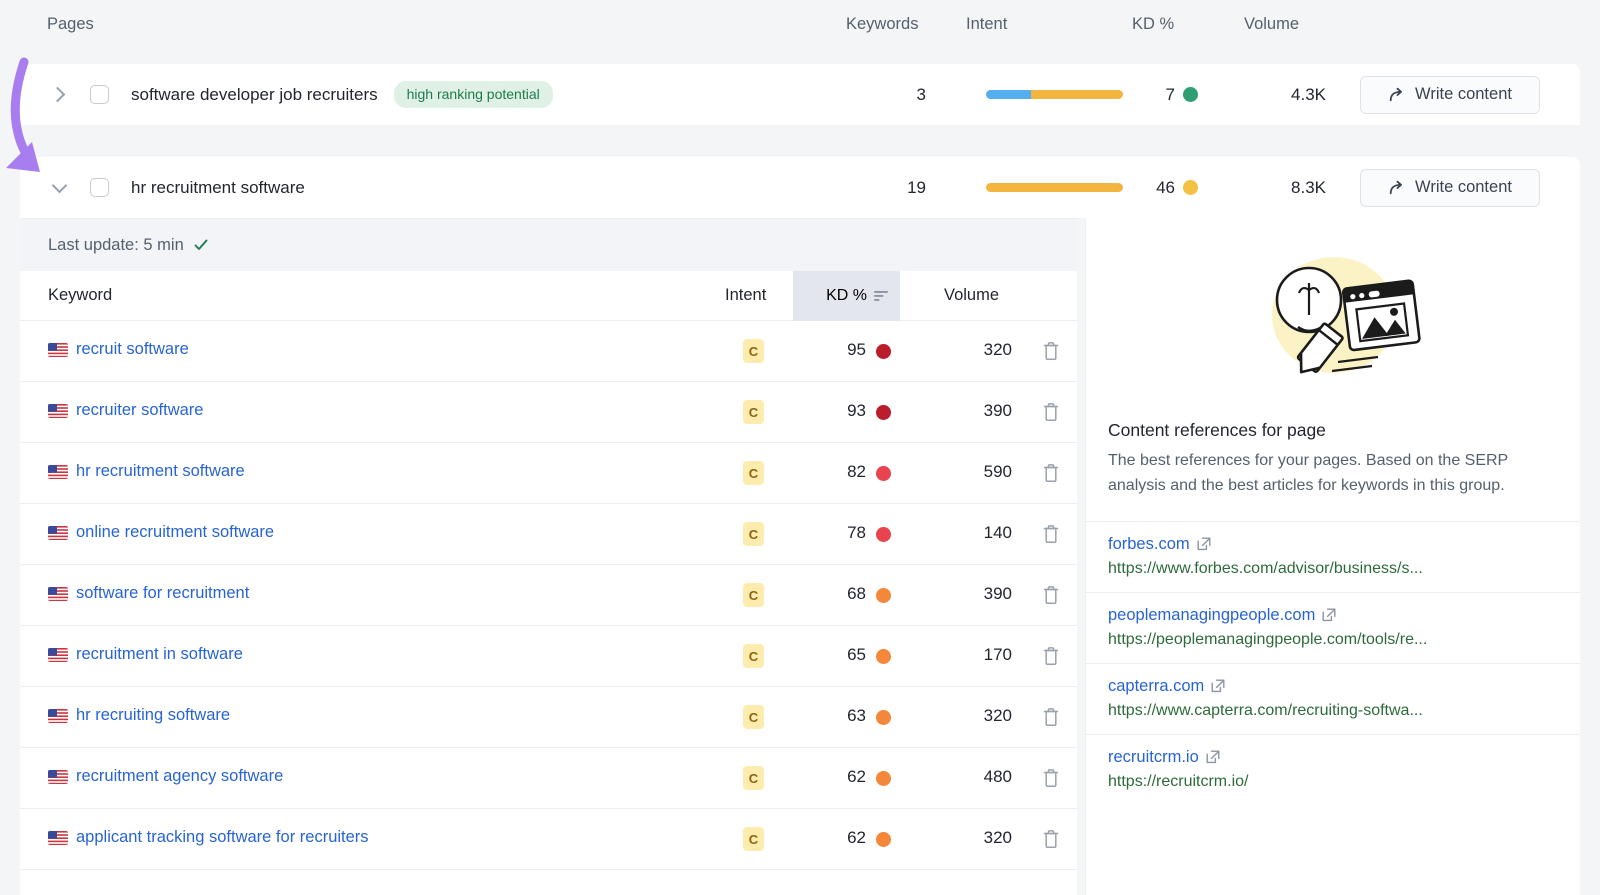 This screenshot has width=1600, height=895. Describe the element at coordinates (1212, 614) in the screenshot. I see `reference-domain-label: peoplemanagingpeople.com` at that location.